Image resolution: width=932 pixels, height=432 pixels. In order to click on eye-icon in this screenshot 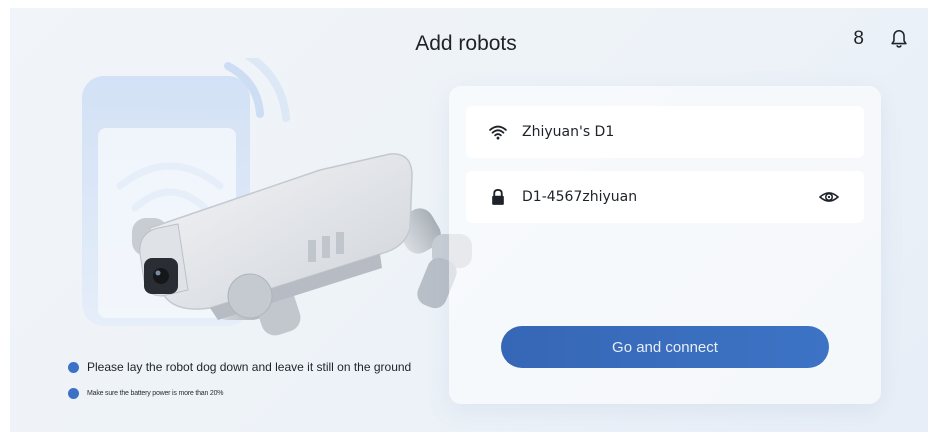, I will do `click(829, 197)`.